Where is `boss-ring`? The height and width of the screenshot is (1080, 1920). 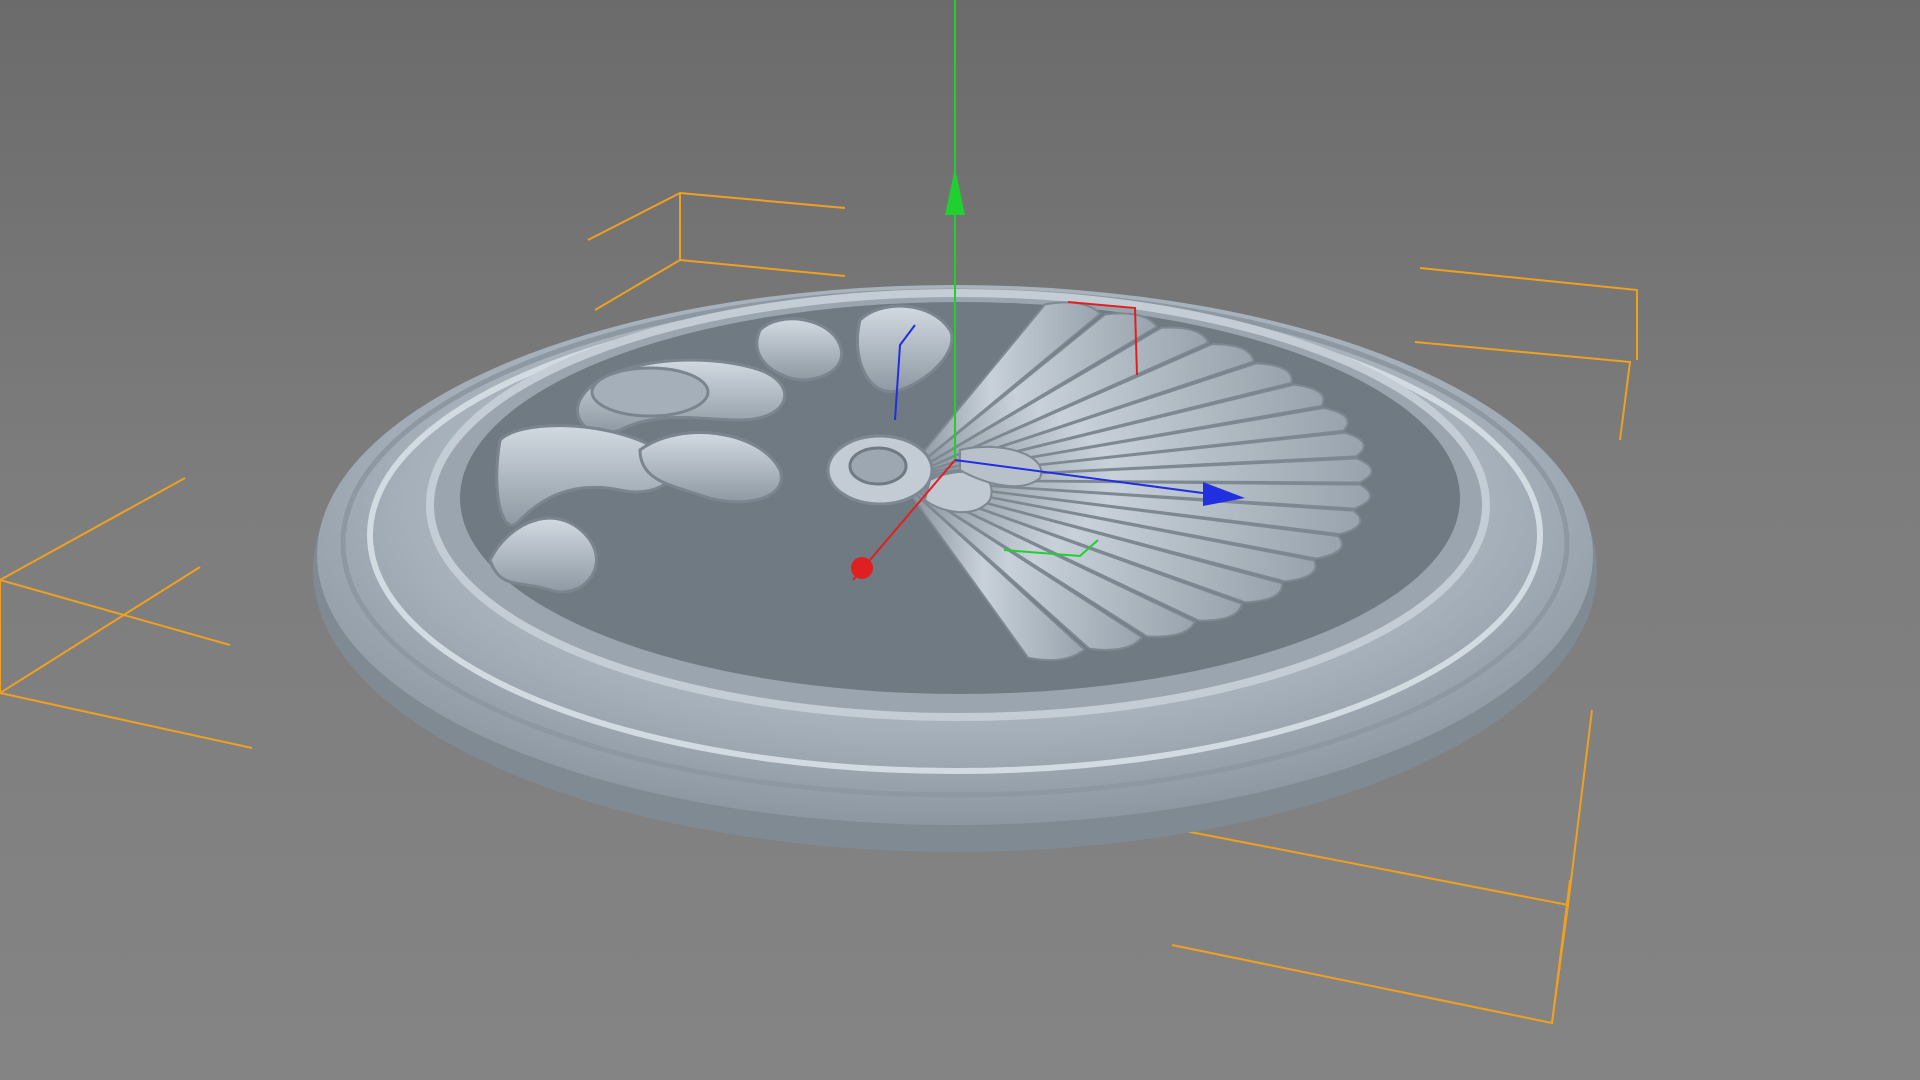 boss-ring is located at coordinates (878, 466).